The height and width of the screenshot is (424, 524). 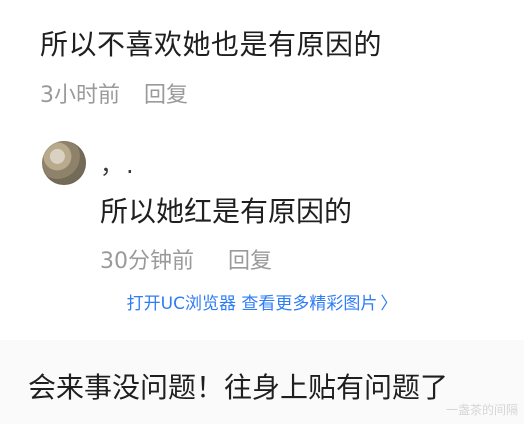 I want to click on chevron-right-icon: 〉, so click(x=388, y=304).